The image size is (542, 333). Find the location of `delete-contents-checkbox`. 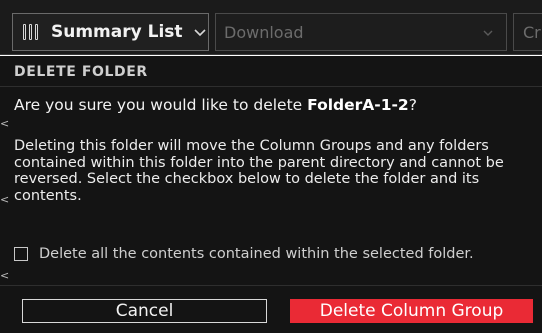

delete-contents-checkbox is located at coordinates (21, 254).